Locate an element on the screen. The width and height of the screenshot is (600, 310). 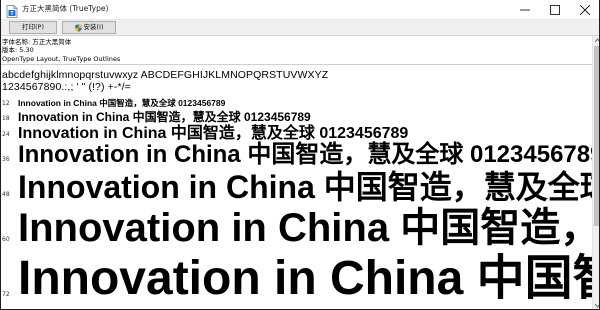
size-label: 24 is located at coordinates (6, 134).